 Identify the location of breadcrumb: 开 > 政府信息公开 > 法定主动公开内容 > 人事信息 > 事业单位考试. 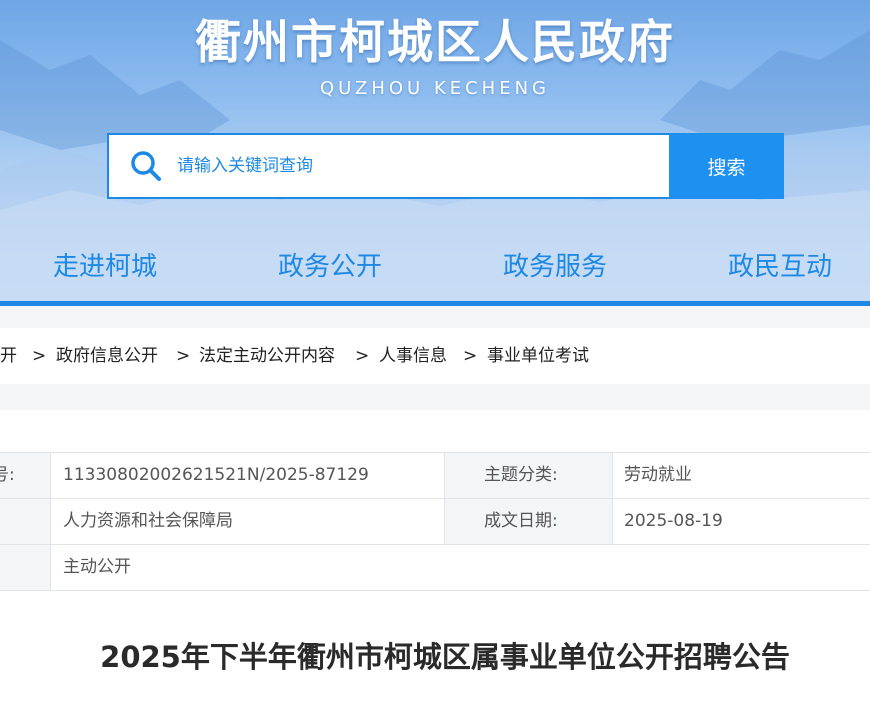
(435, 356).